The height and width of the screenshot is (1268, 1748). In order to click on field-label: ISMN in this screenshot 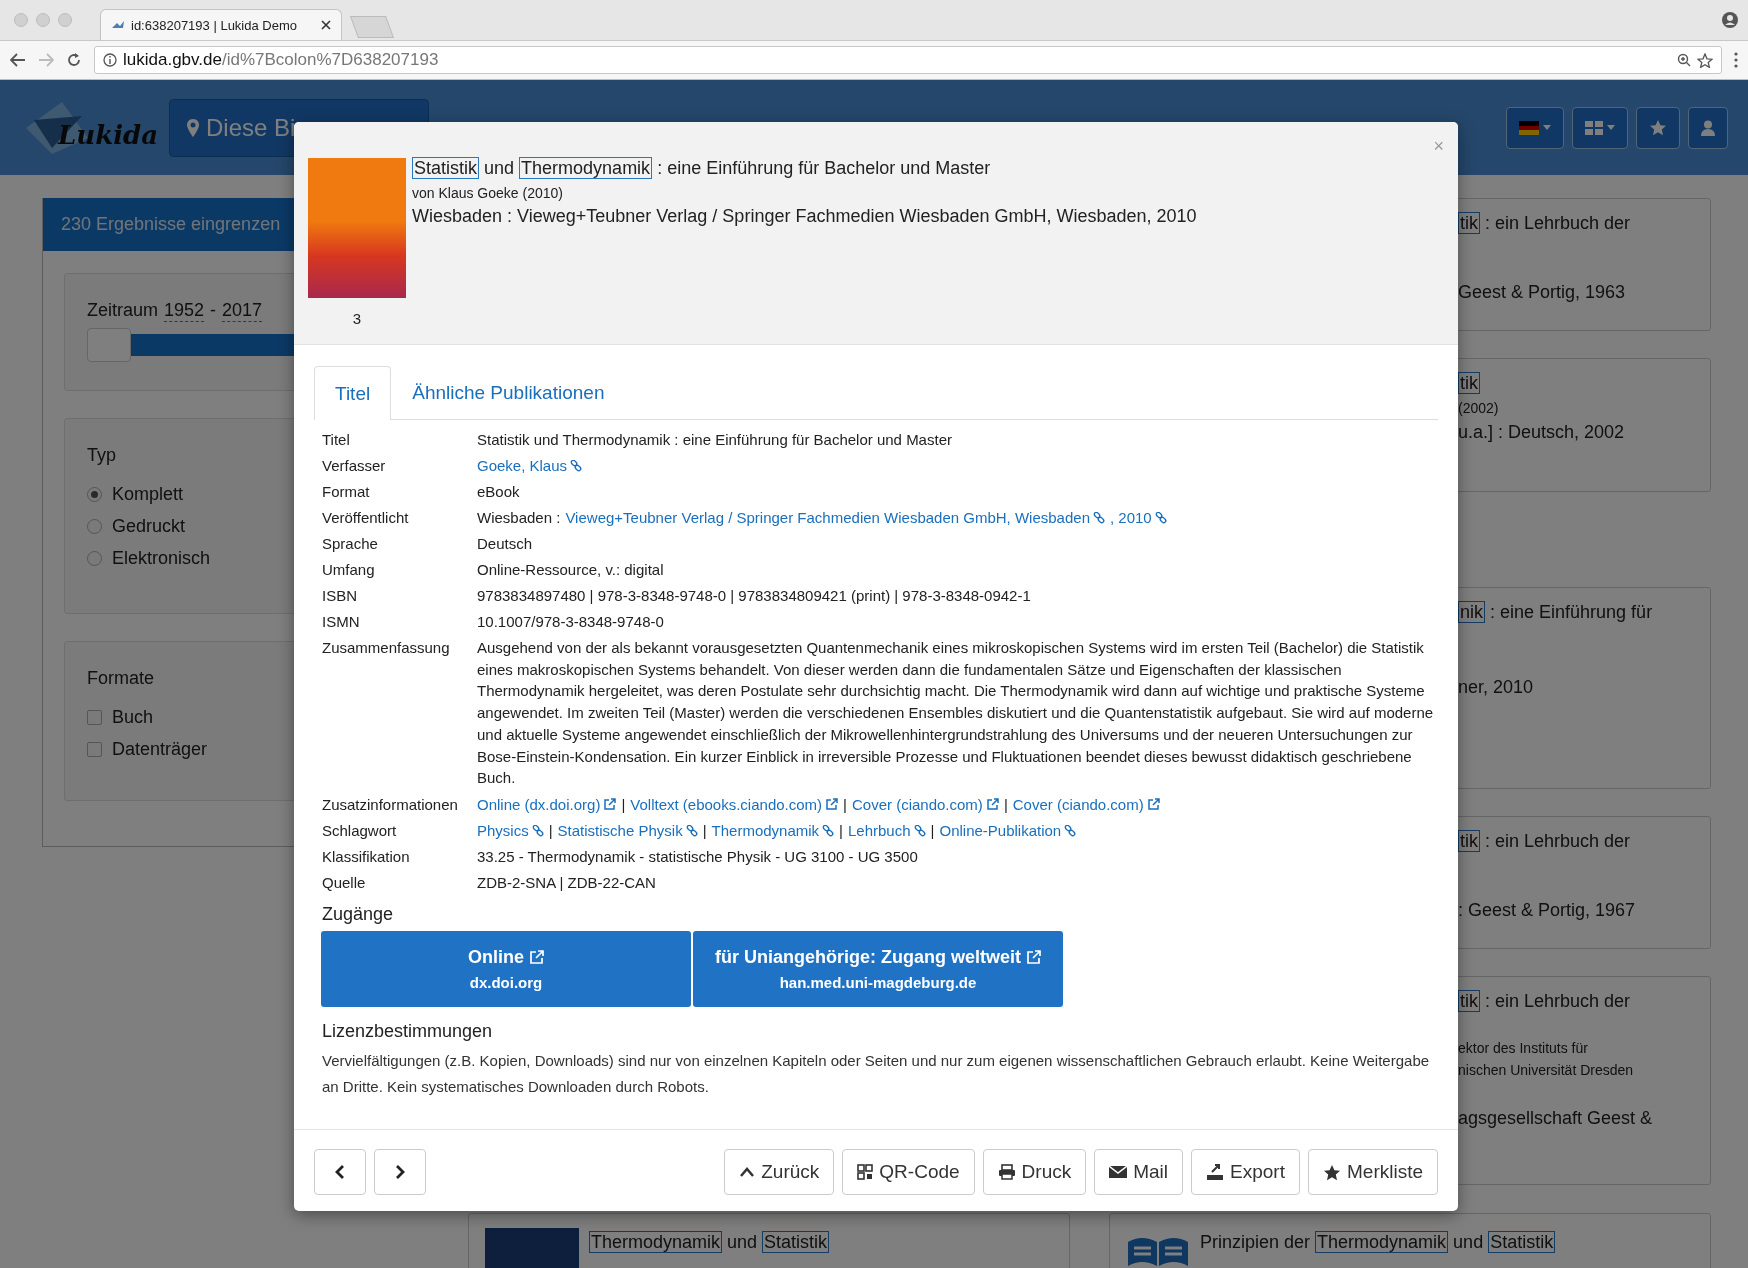, I will do `click(341, 622)`.